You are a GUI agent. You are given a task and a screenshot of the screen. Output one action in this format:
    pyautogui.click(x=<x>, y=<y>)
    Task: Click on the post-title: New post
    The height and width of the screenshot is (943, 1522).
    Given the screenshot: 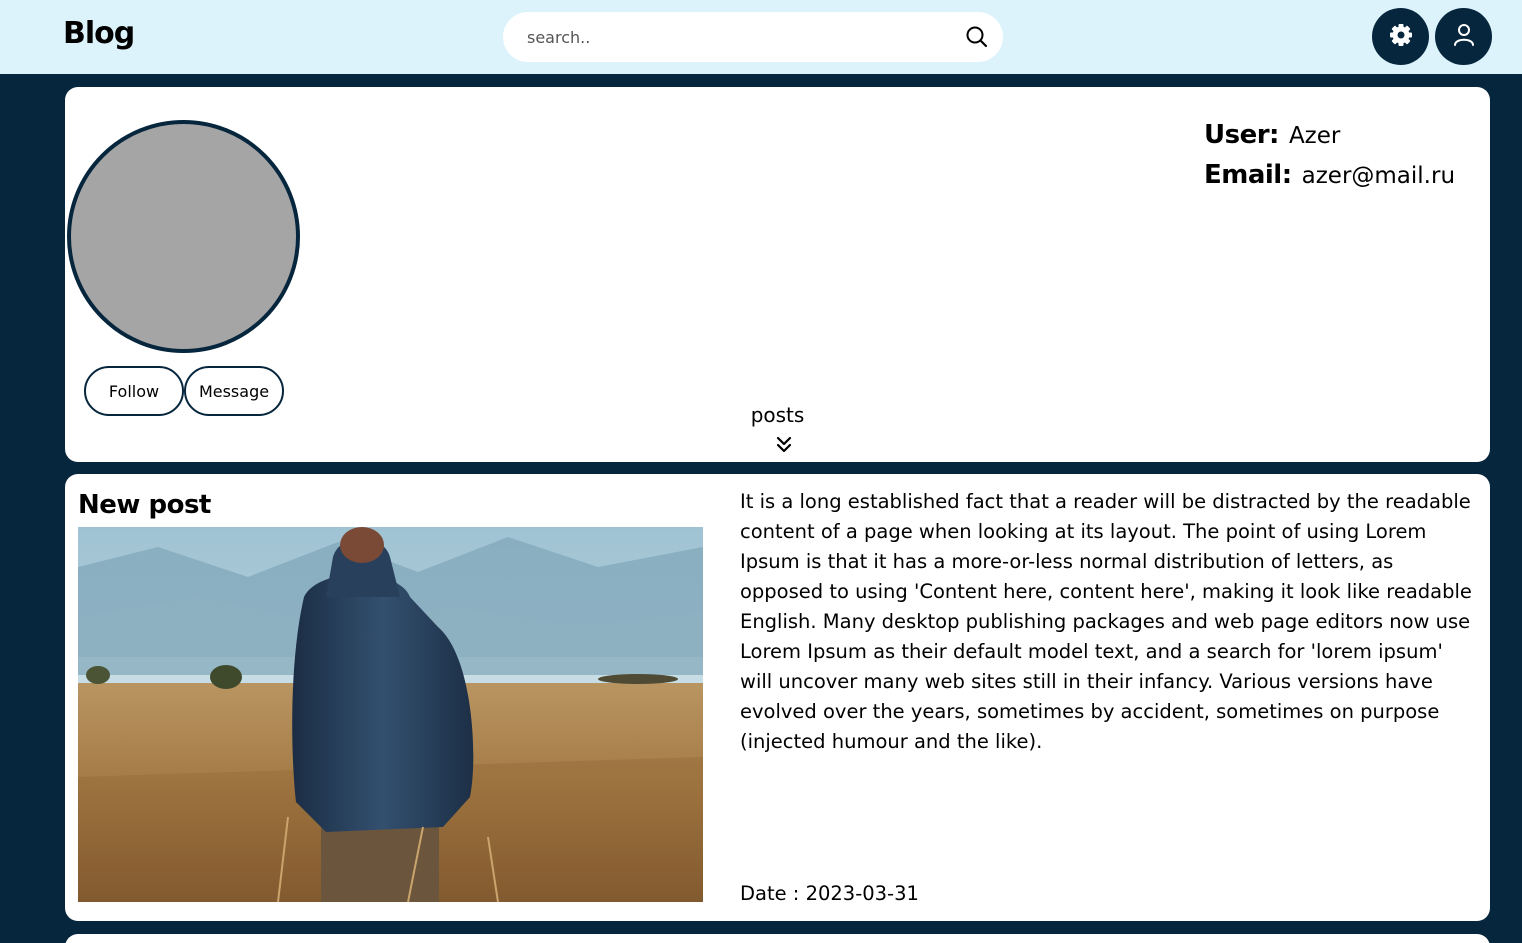 What is the action you would take?
    pyautogui.click(x=144, y=505)
    